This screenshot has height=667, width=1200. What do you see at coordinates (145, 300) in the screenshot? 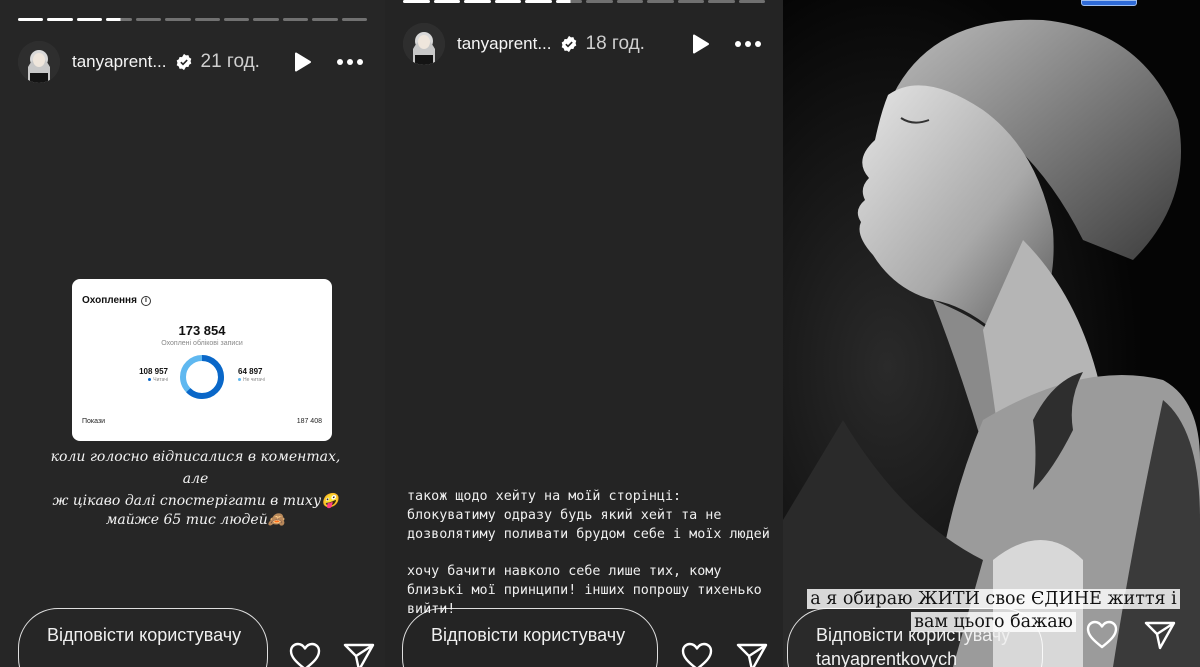
I see `info-icon: i` at bounding box center [145, 300].